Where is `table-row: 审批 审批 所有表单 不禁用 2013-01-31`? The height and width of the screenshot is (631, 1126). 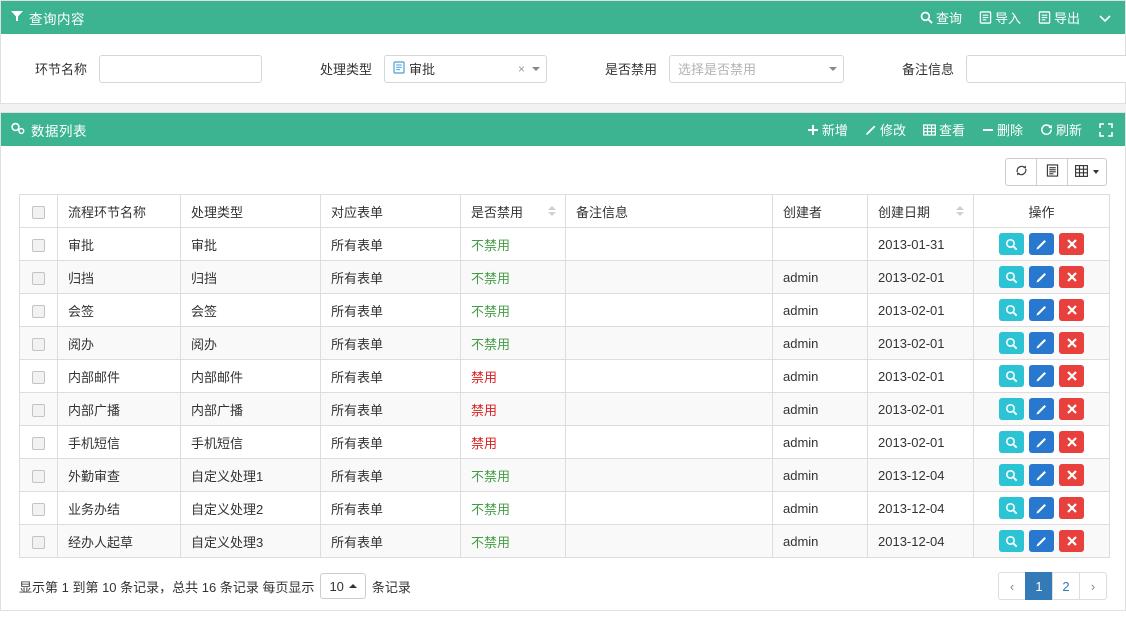
table-row: 审批 审批 所有表单 不禁用 2013-01-31 is located at coordinates (564, 244).